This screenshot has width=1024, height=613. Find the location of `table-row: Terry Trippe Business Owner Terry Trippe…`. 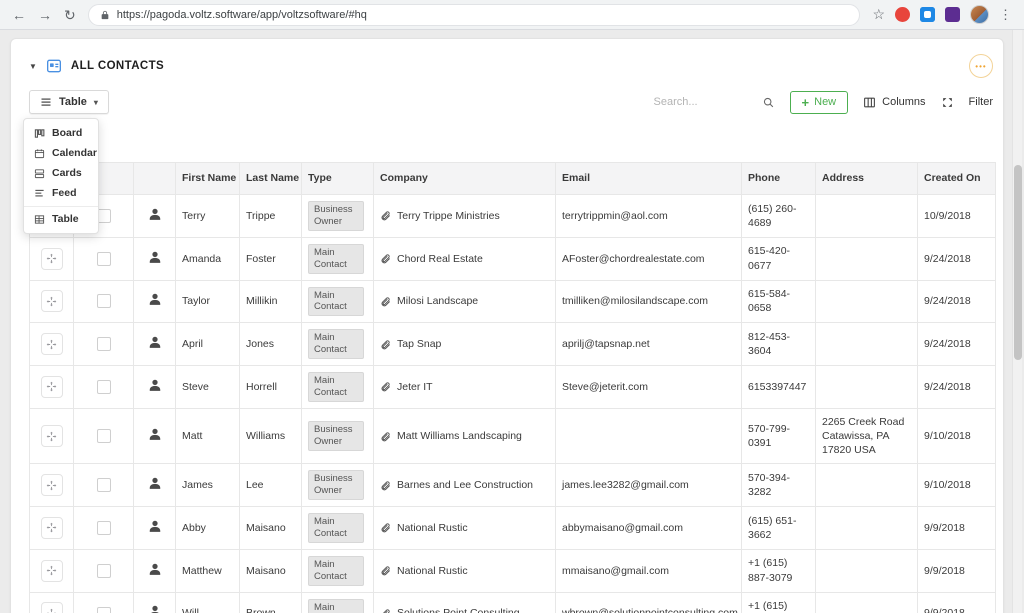

table-row: Terry Trippe Business Owner Terry Trippe… is located at coordinates (512, 216).